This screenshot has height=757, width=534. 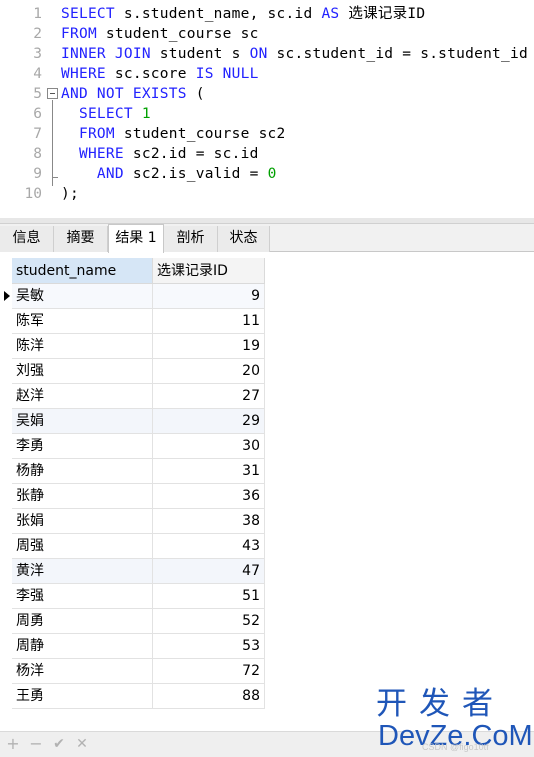 I want to click on cell-record-id: 36, so click(x=209, y=496).